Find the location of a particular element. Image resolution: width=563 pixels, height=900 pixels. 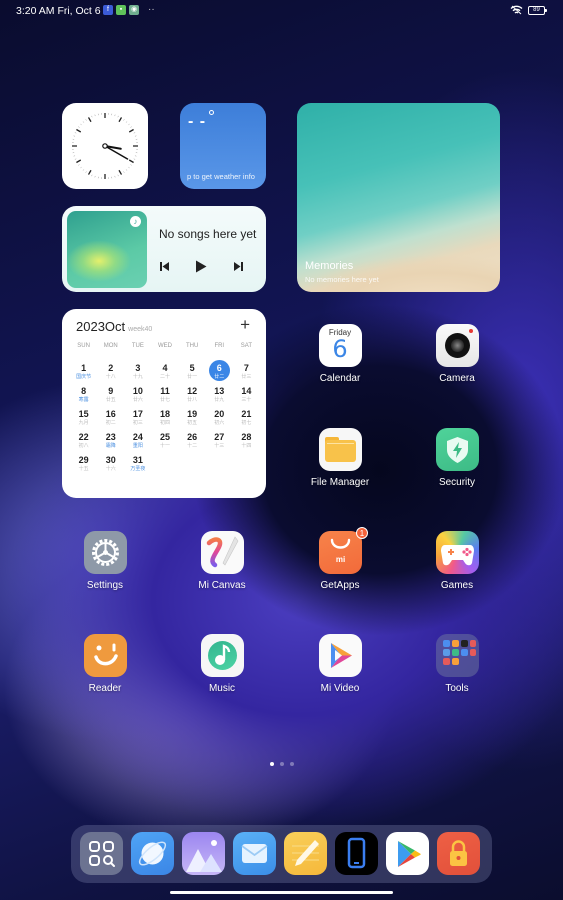

lunar-date-label: 廿八 is located at coordinates (192, 400).